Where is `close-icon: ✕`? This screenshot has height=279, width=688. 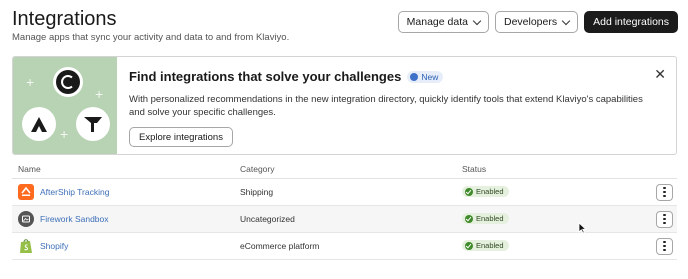 close-icon: ✕ is located at coordinates (660, 74).